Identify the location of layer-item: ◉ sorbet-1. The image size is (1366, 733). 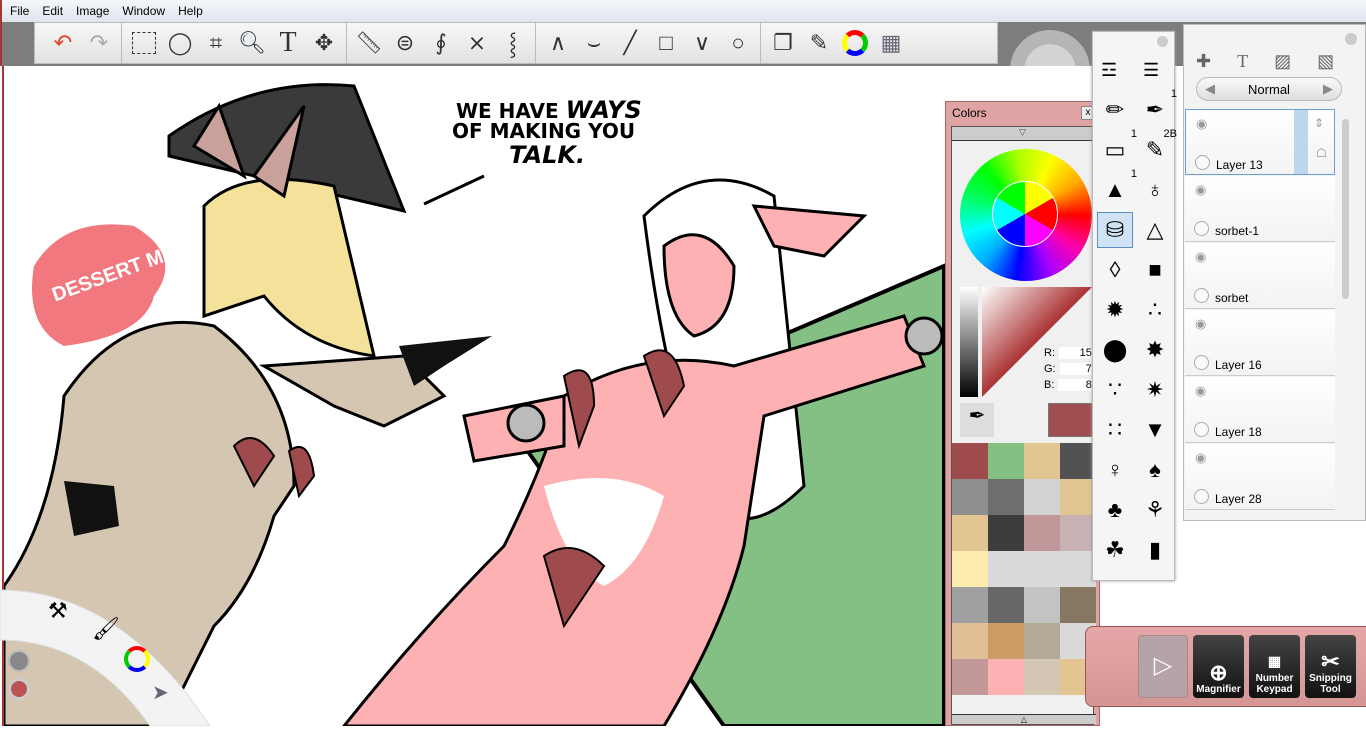
(1260, 209).